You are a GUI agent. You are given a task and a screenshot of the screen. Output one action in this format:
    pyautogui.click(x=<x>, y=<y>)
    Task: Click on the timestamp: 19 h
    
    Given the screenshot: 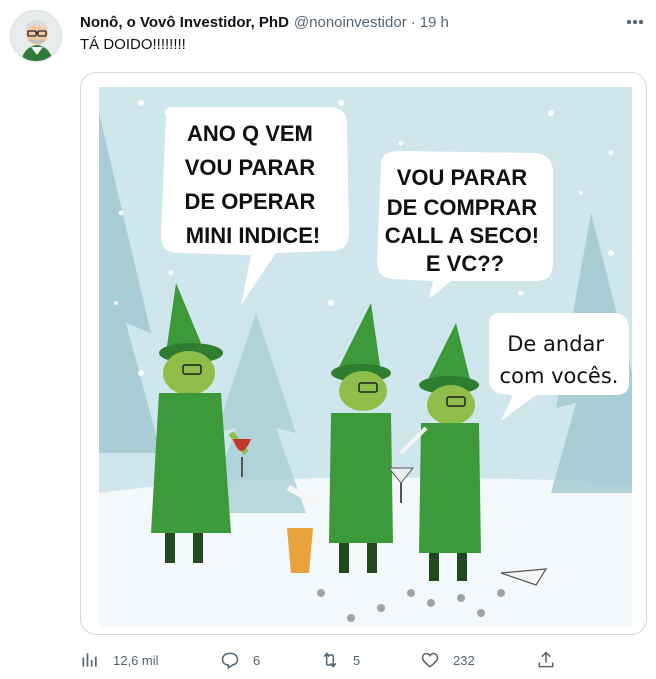 What is the action you would take?
    pyautogui.click(x=434, y=22)
    